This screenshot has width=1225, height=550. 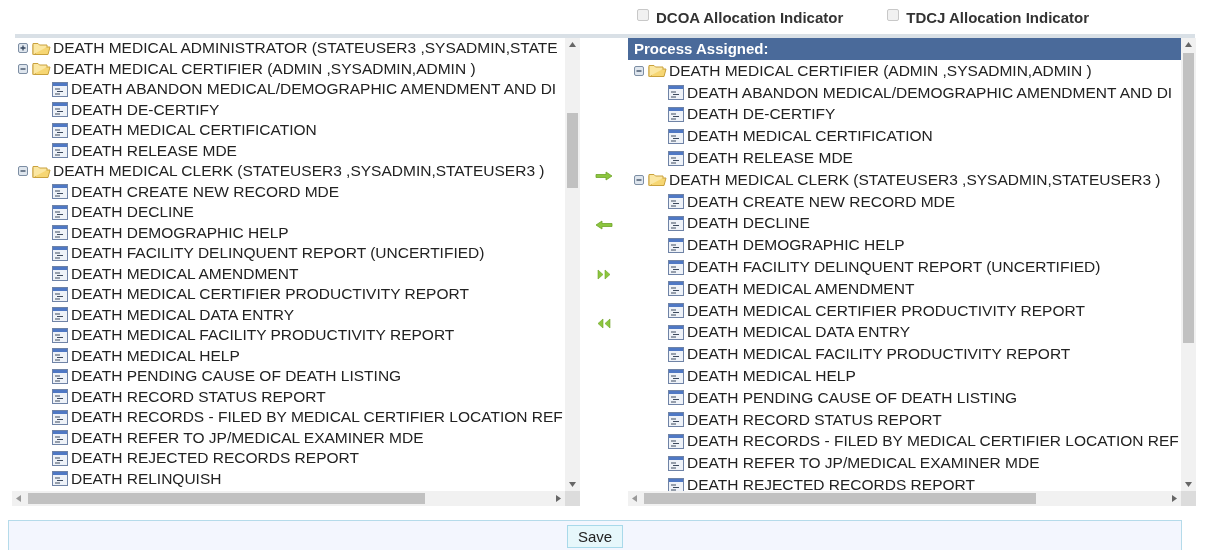 What do you see at coordinates (146, 478) in the screenshot?
I see `tree-item: DEATH RELINQUISH` at bounding box center [146, 478].